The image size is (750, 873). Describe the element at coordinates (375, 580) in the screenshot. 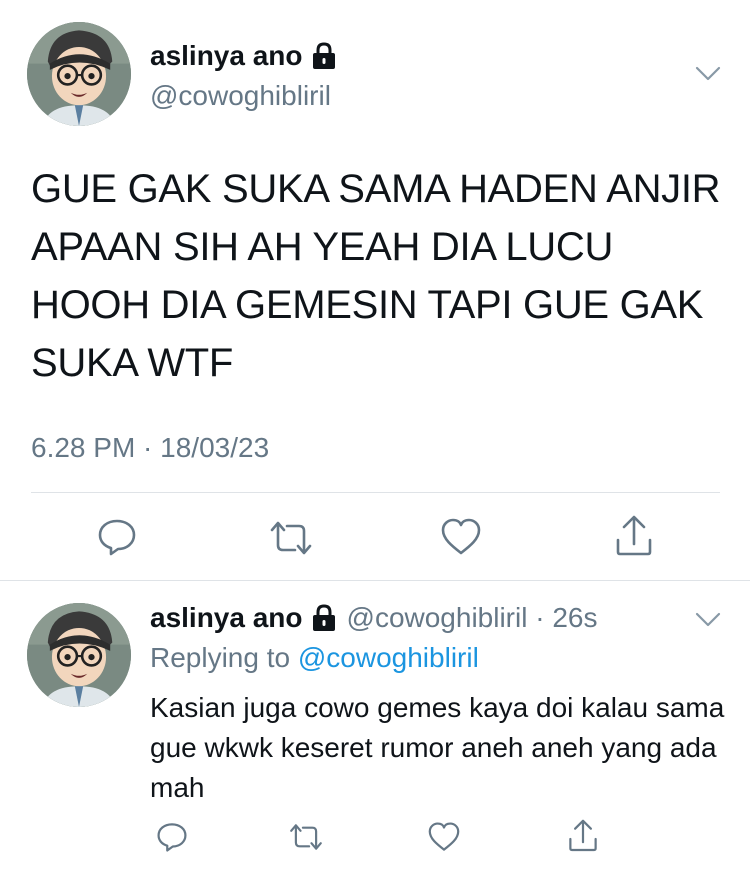

I see `section-divider` at that location.